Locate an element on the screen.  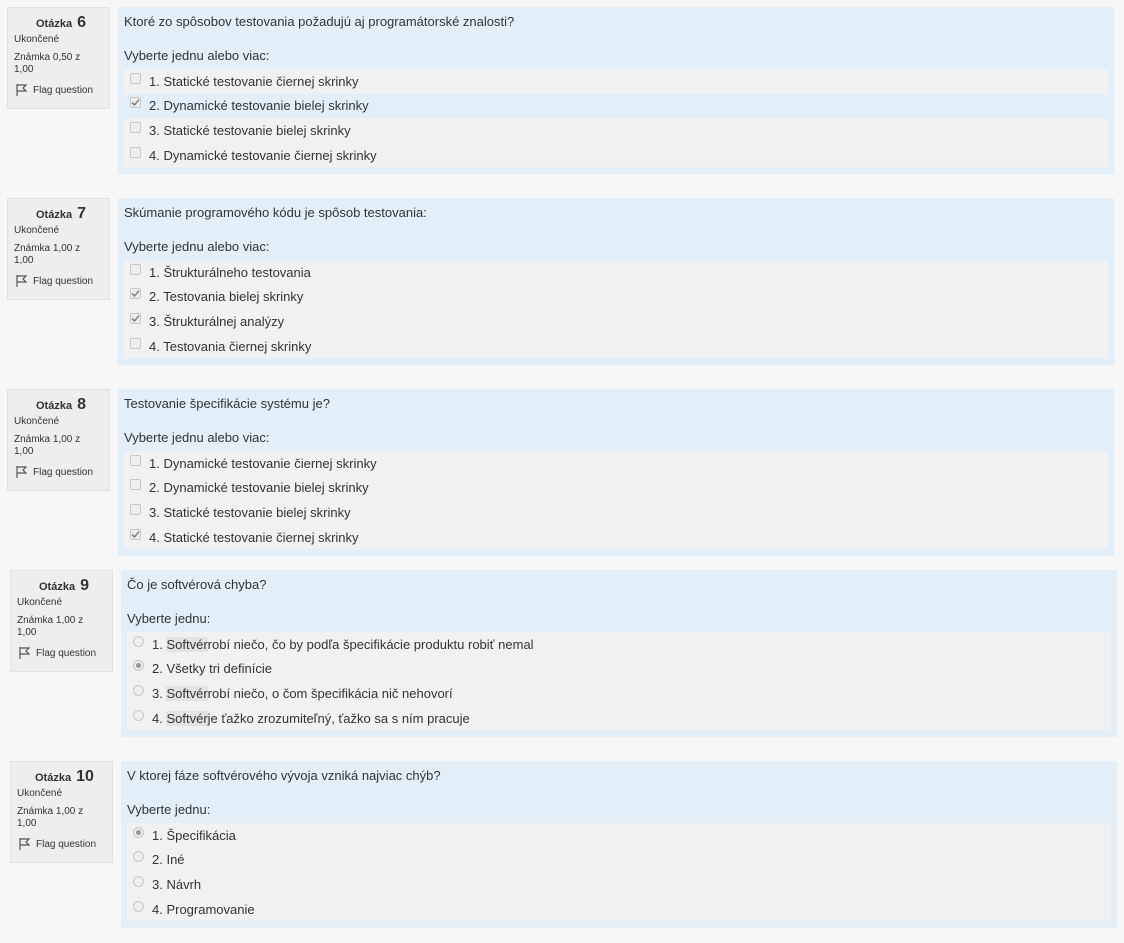
question-number: Otázka 8 is located at coordinates (61, 404).